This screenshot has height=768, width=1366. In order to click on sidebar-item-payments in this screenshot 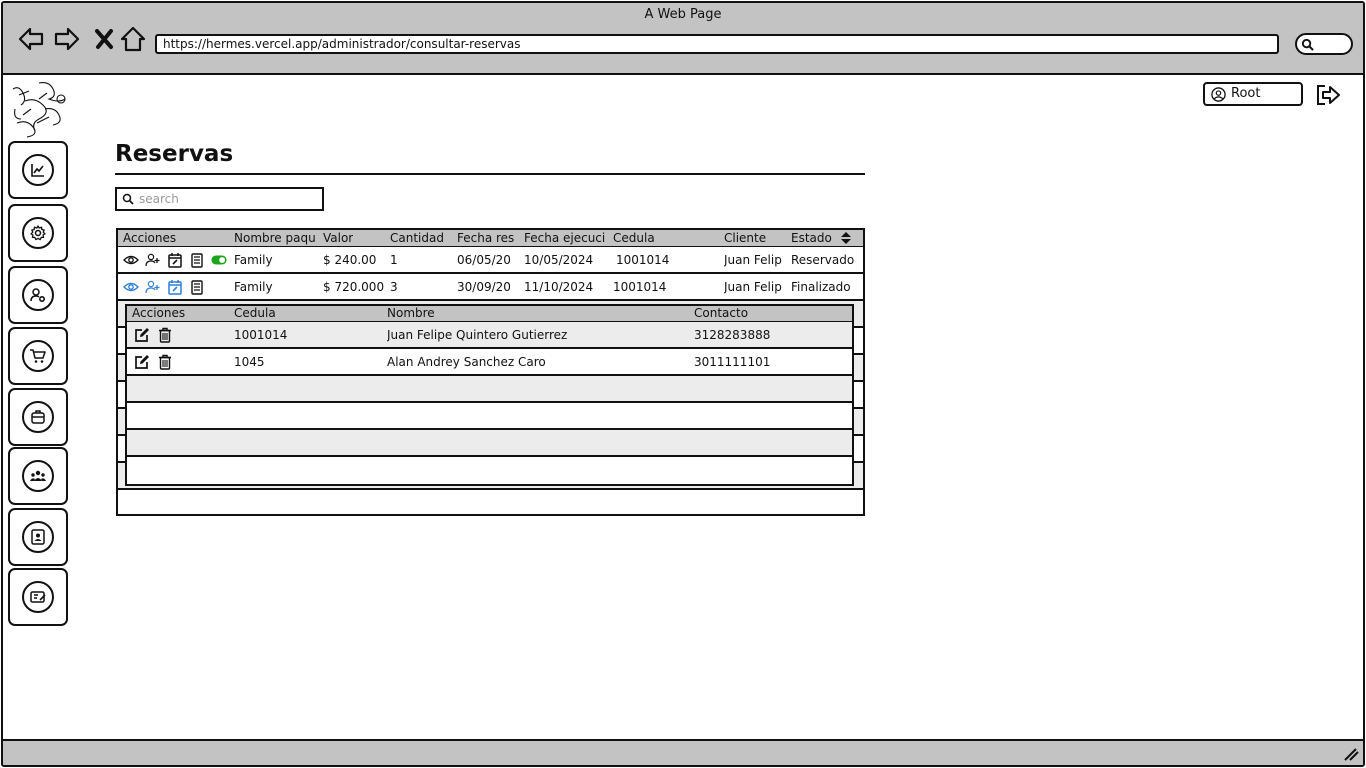, I will do `click(38, 597)`.